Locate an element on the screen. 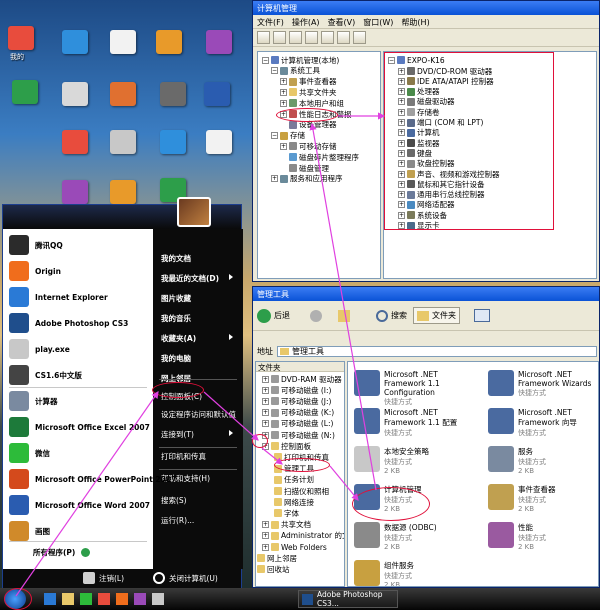  arrow-tree-to-admin-tools is located at coordinates (272, 456).